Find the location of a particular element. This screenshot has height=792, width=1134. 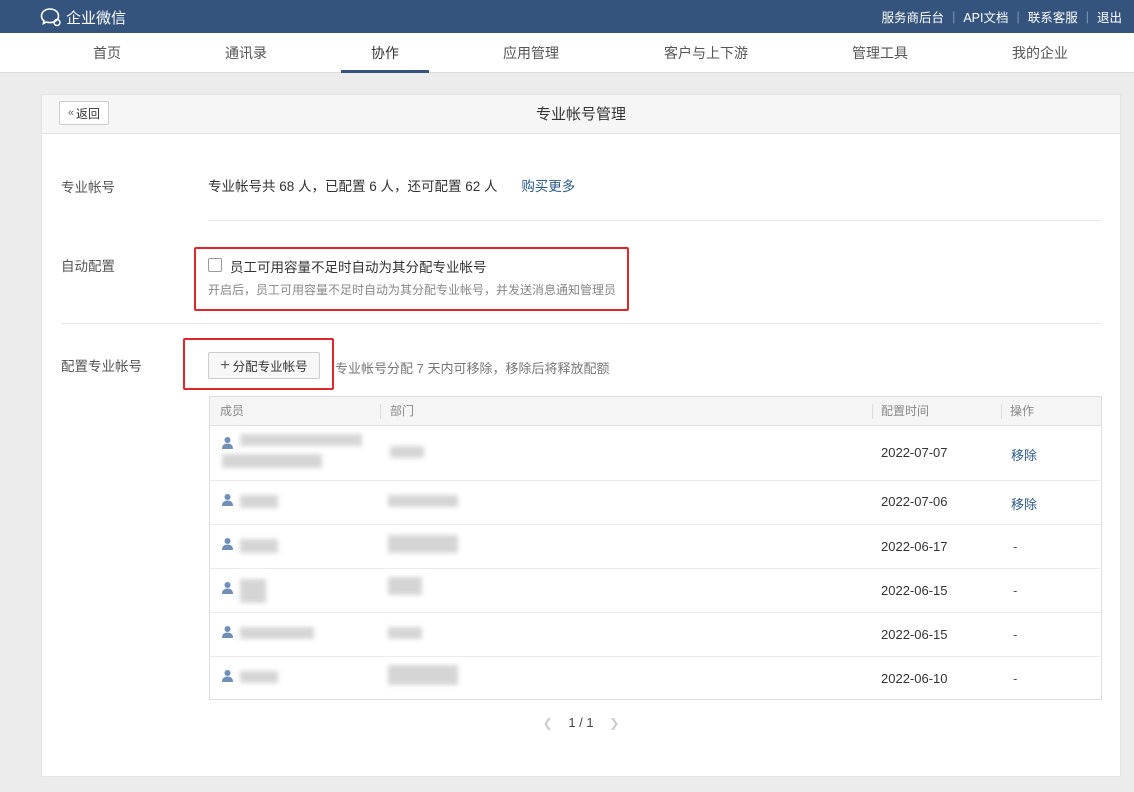

page-title: 专业帐号管理 is located at coordinates (580, 114).